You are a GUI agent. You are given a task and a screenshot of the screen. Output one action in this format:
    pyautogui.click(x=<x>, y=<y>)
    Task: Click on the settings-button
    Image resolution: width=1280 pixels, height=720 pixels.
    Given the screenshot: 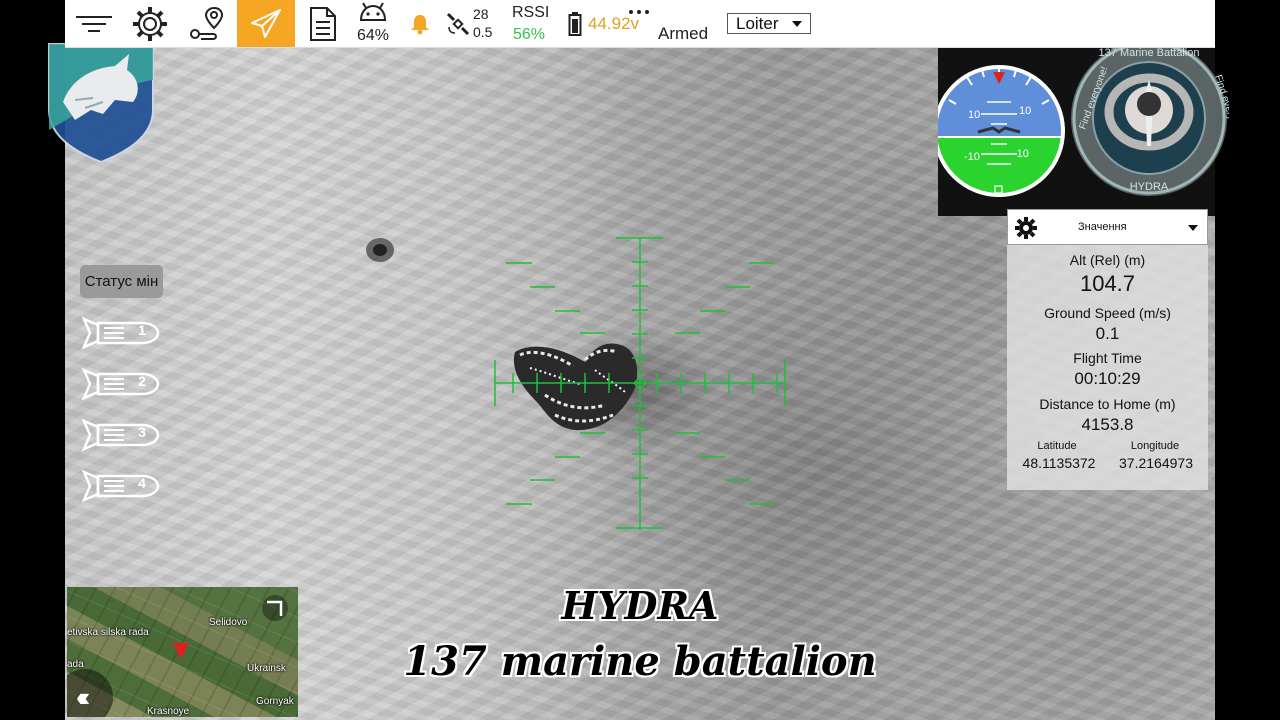 What is the action you would take?
    pyautogui.click(x=150, y=23)
    